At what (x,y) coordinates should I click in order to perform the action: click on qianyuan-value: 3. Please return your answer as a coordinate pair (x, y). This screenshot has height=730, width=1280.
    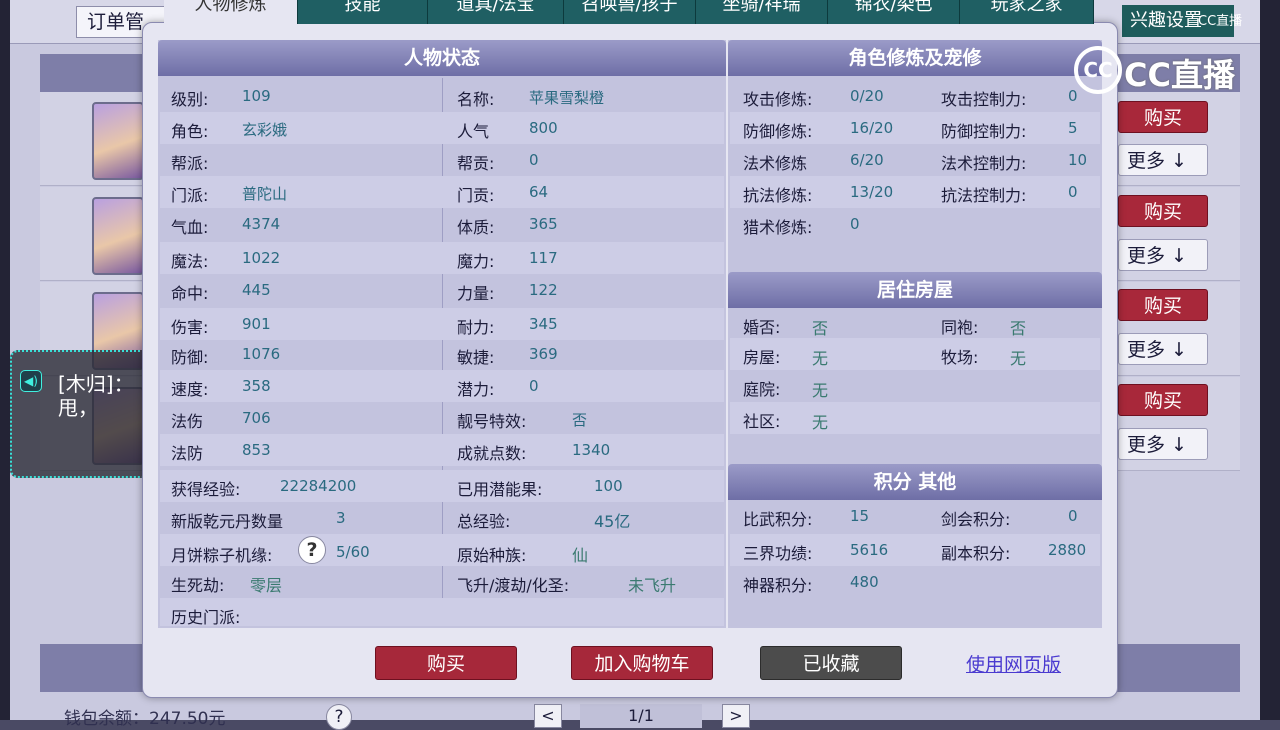
    Looking at the image, I should click on (341, 518).